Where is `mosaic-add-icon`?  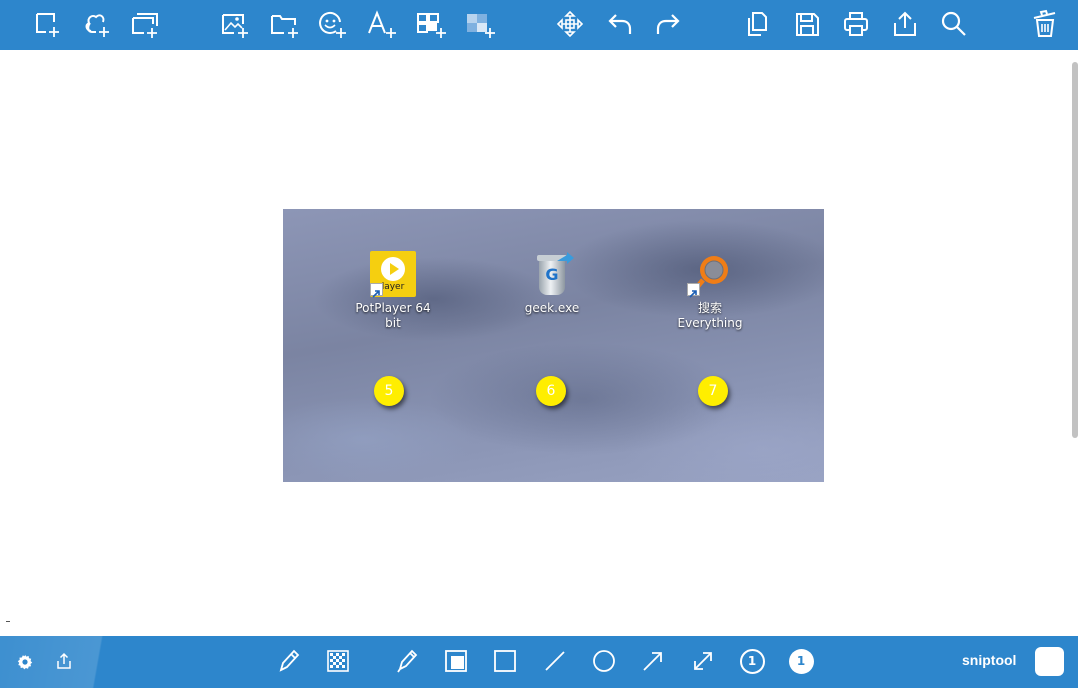
mosaic-add-icon is located at coordinates (480, 24).